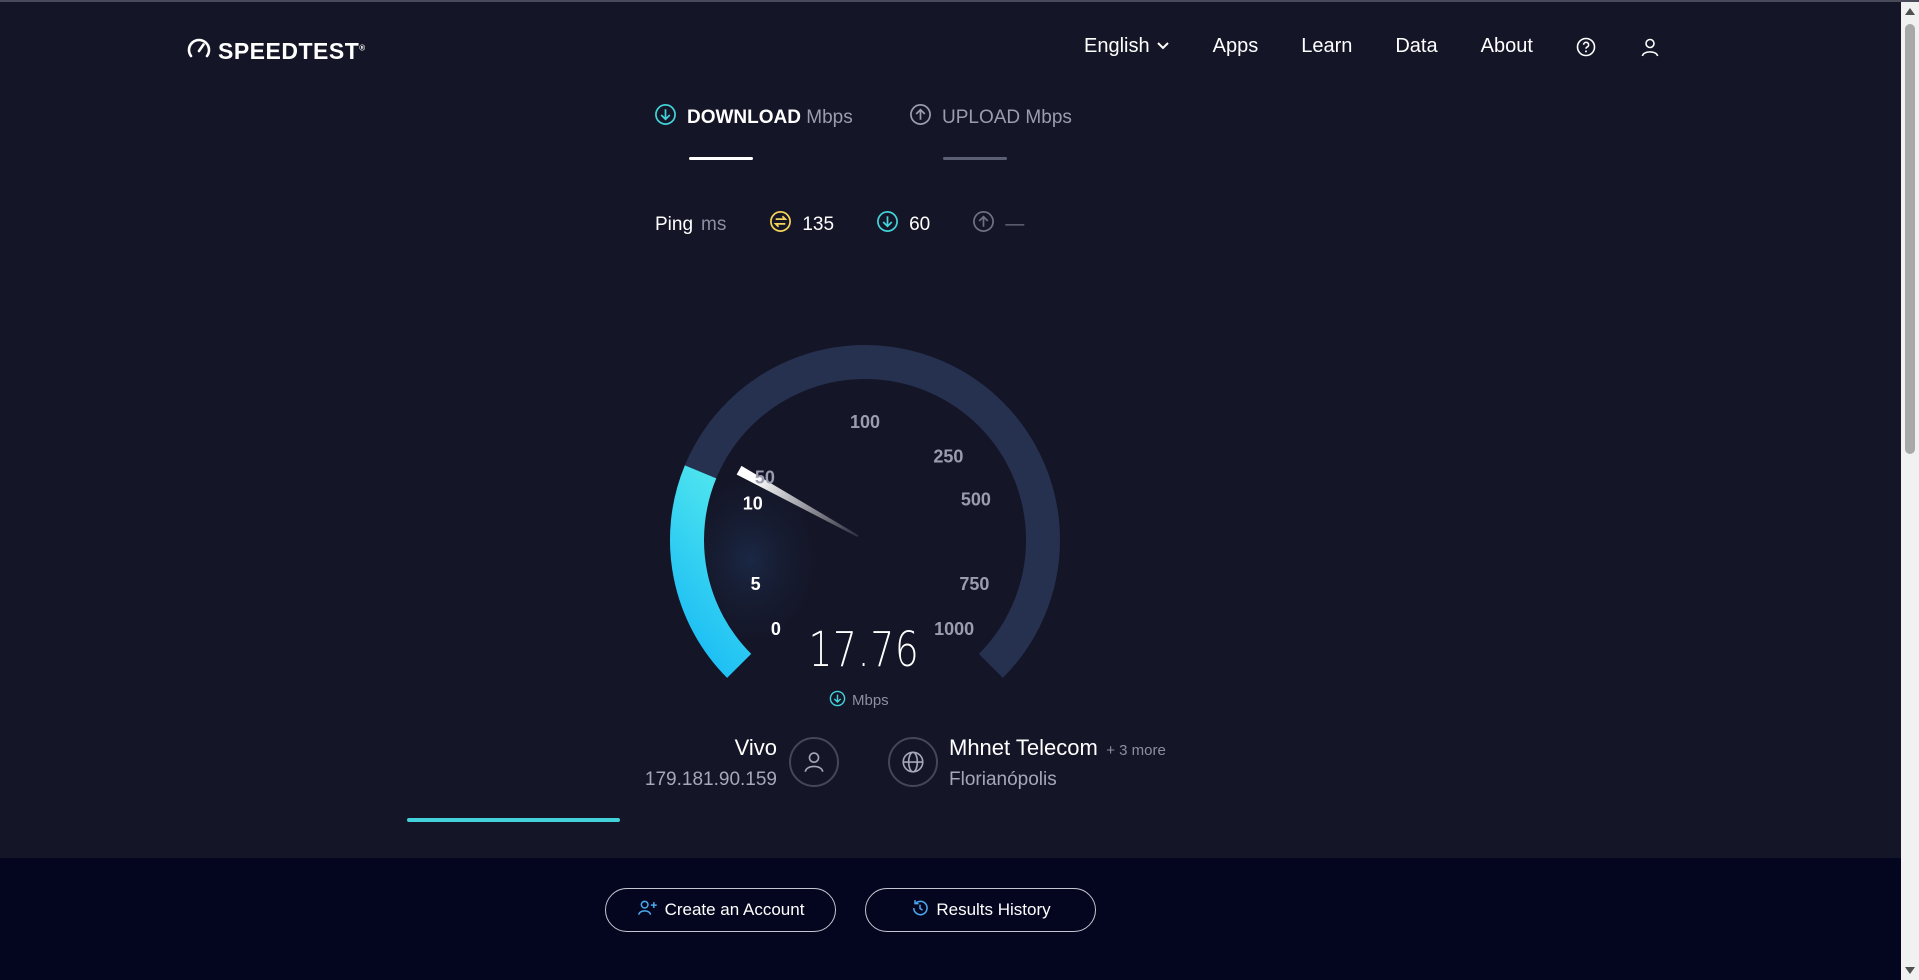 Image resolution: width=1919 pixels, height=980 pixels. I want to click on speed-unit-row: Mbps, so click(859, 700).